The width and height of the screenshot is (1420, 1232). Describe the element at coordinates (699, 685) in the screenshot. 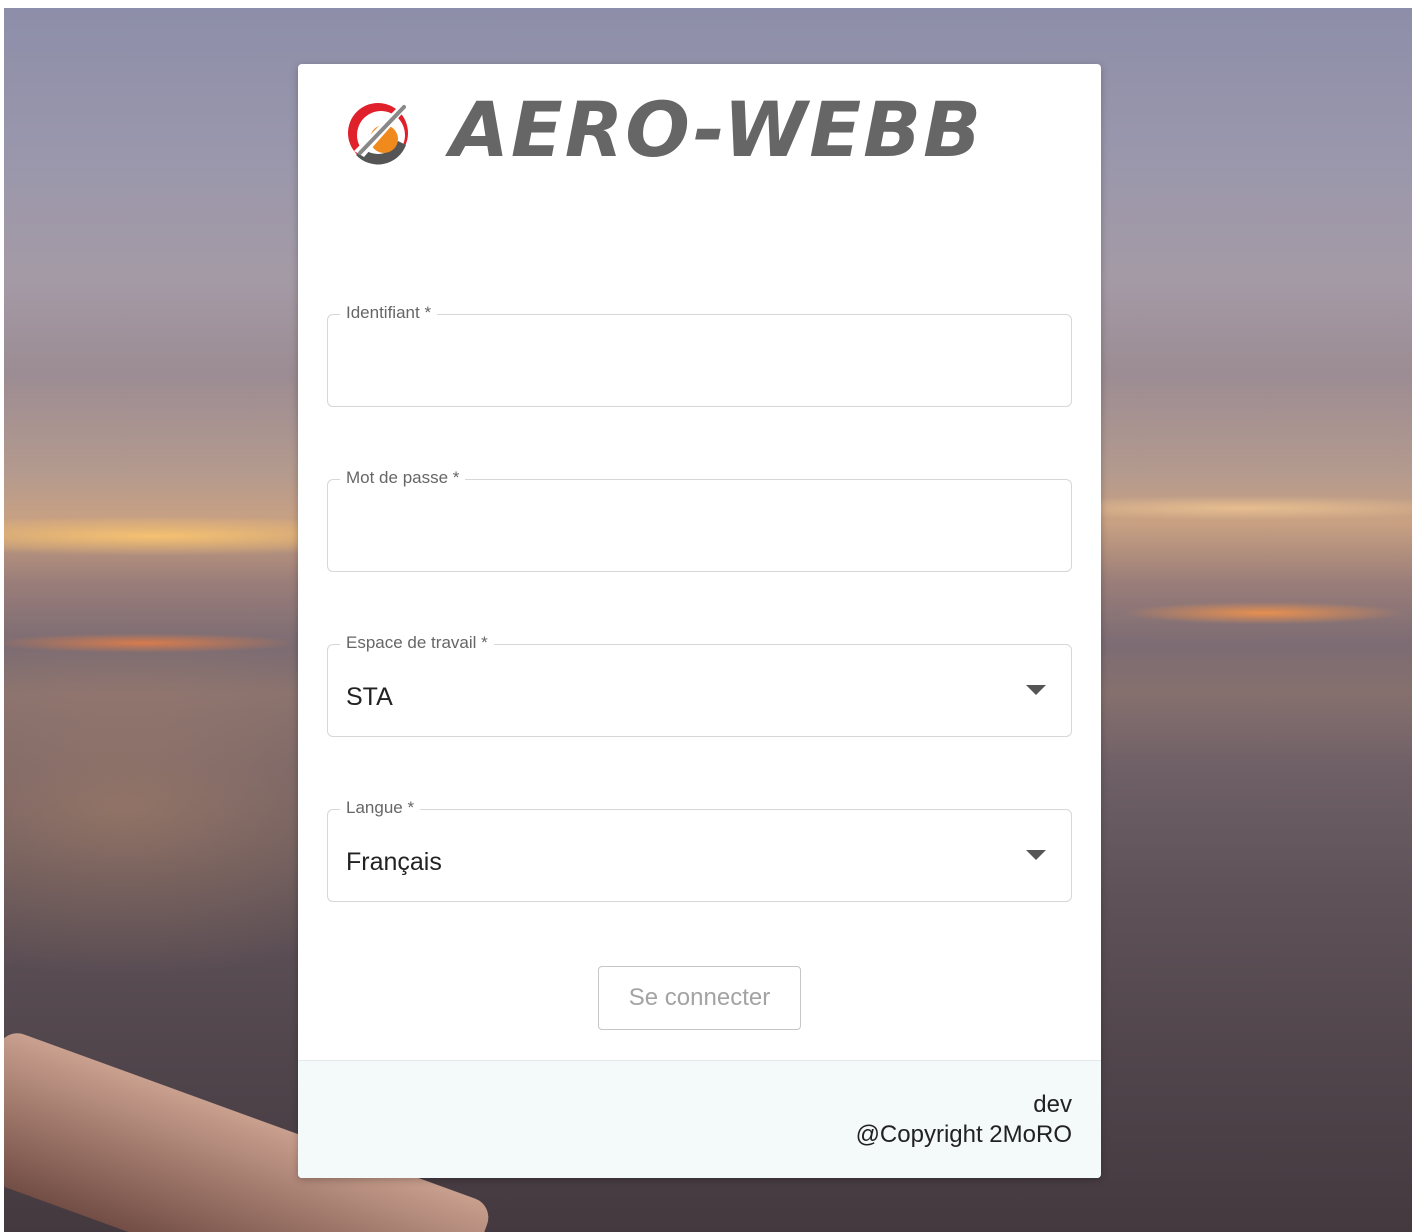

I see `workspace-select: Espace de travail * STA` at that location.